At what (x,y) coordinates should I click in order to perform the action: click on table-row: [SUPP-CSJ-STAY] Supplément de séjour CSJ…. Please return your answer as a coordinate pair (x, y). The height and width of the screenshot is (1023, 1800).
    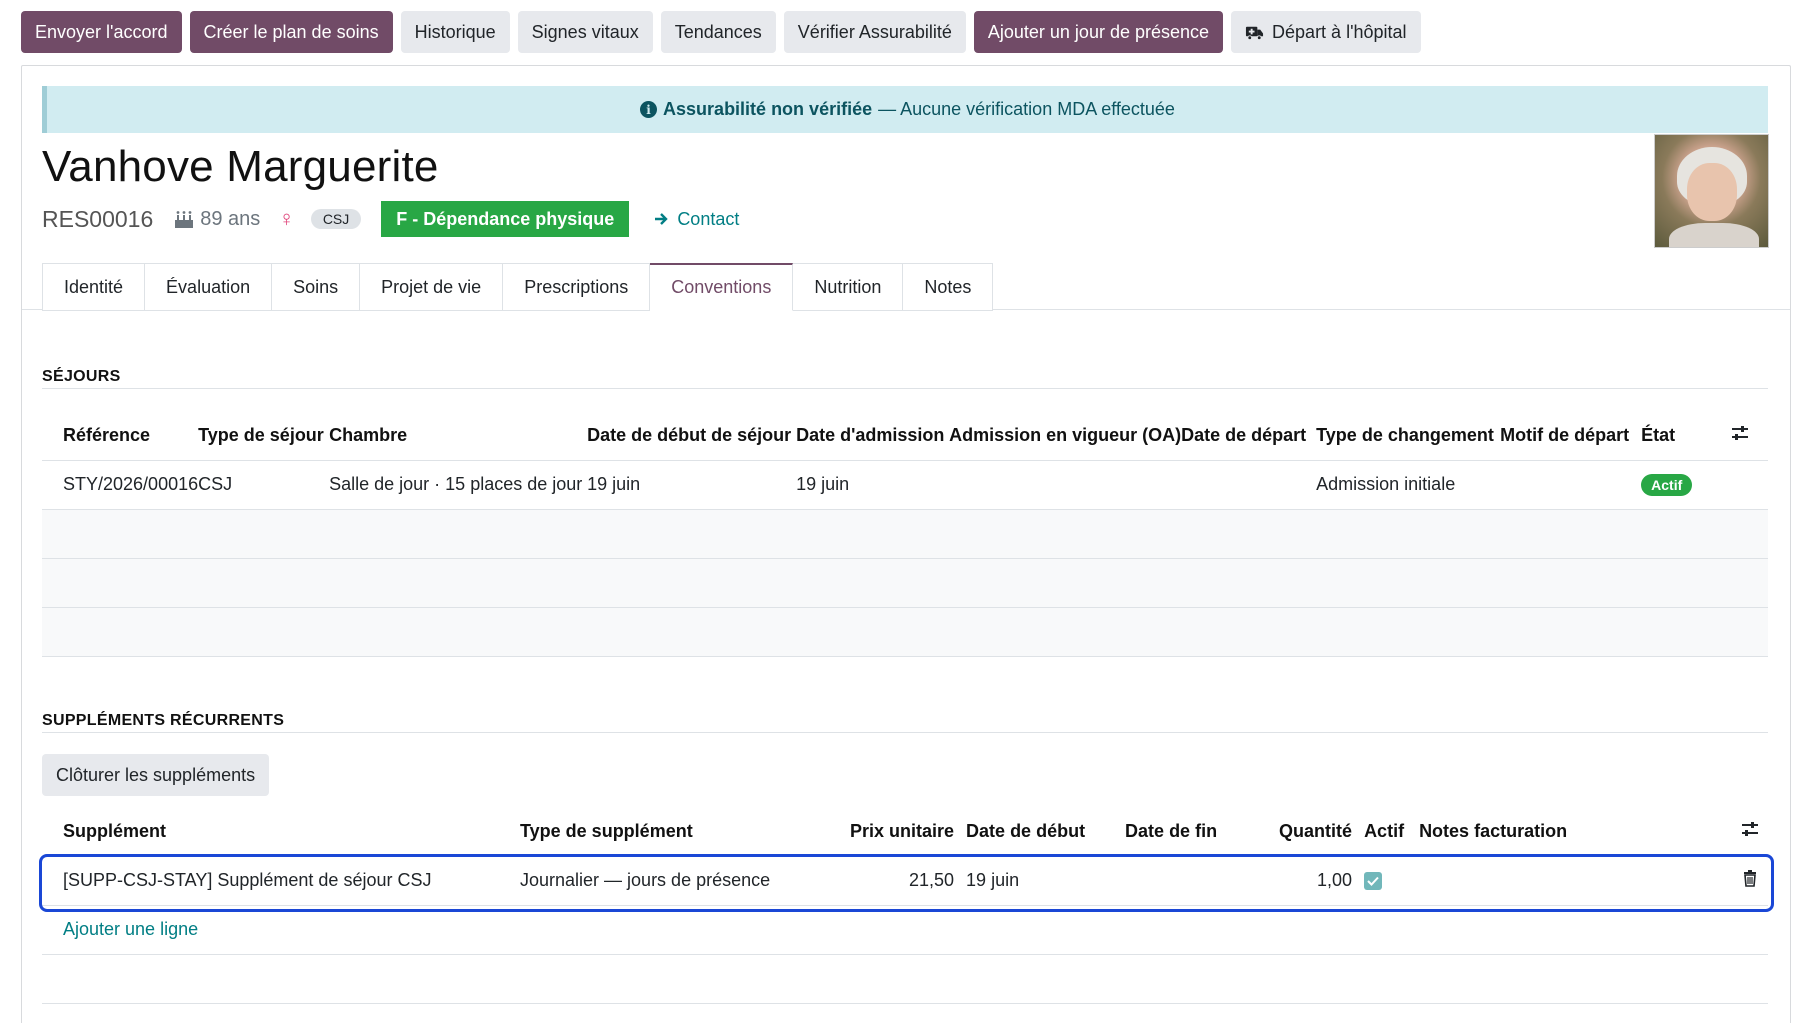
    Looking at the image, I should click on (905, 880).